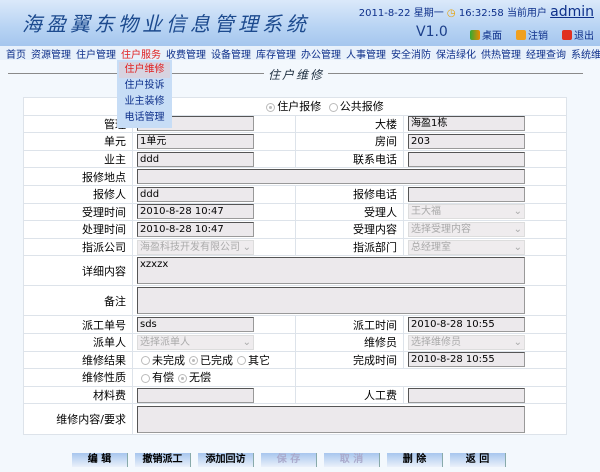 The image size is (600, 472). Describe the element at coordinates (214, 360) in the screenshot. I see `result-radio-group: 未完成 已完成 其它` at that location.